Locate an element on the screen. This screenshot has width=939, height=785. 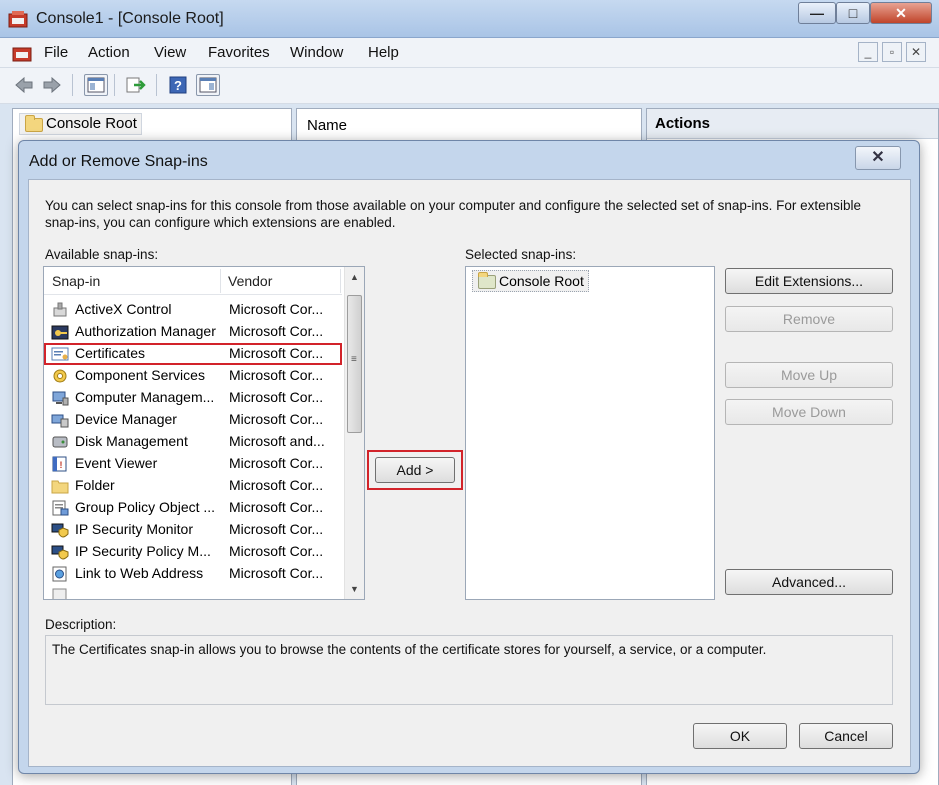
back-arrow-icon is located at coordinates (24, 85).